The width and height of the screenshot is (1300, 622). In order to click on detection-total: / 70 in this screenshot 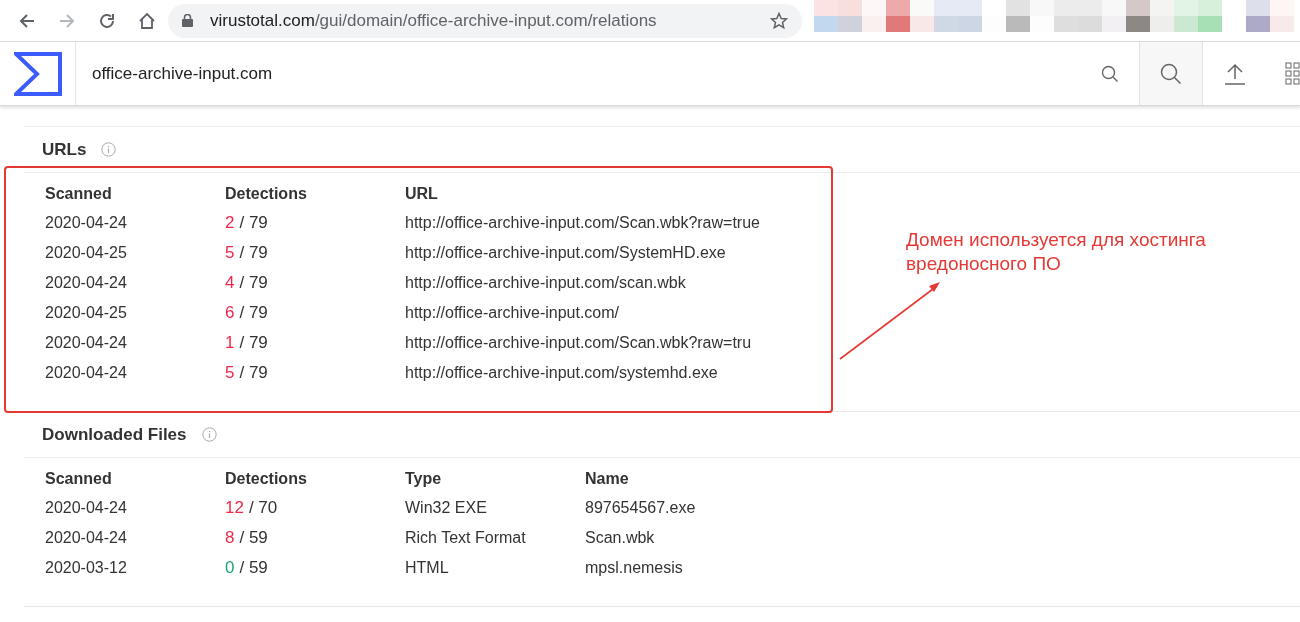, I will do `click(263, 507)`.